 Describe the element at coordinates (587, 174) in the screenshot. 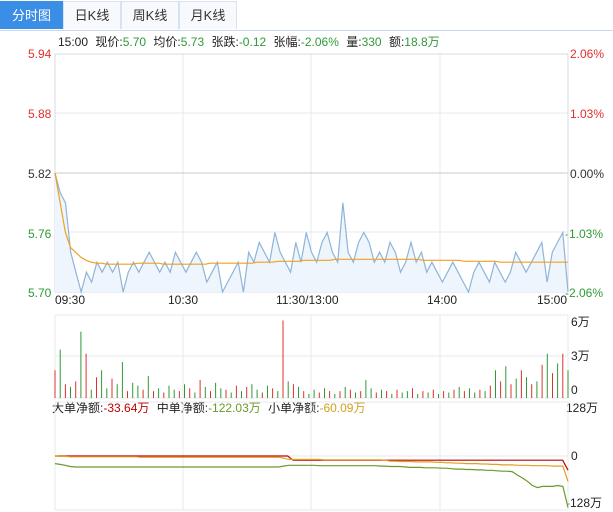

I see `pct-tick-label: 0.00%` at that location.